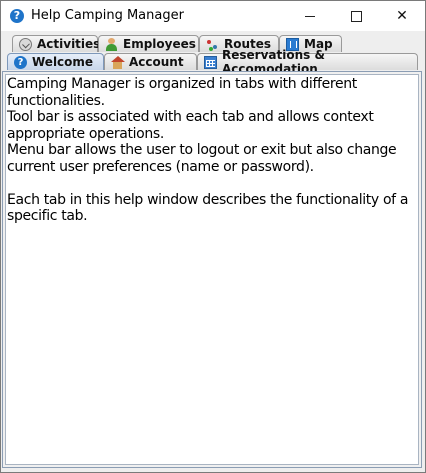 This screenshot has height=473, width=426. I want to click on maximize-button, so click(356, 16).